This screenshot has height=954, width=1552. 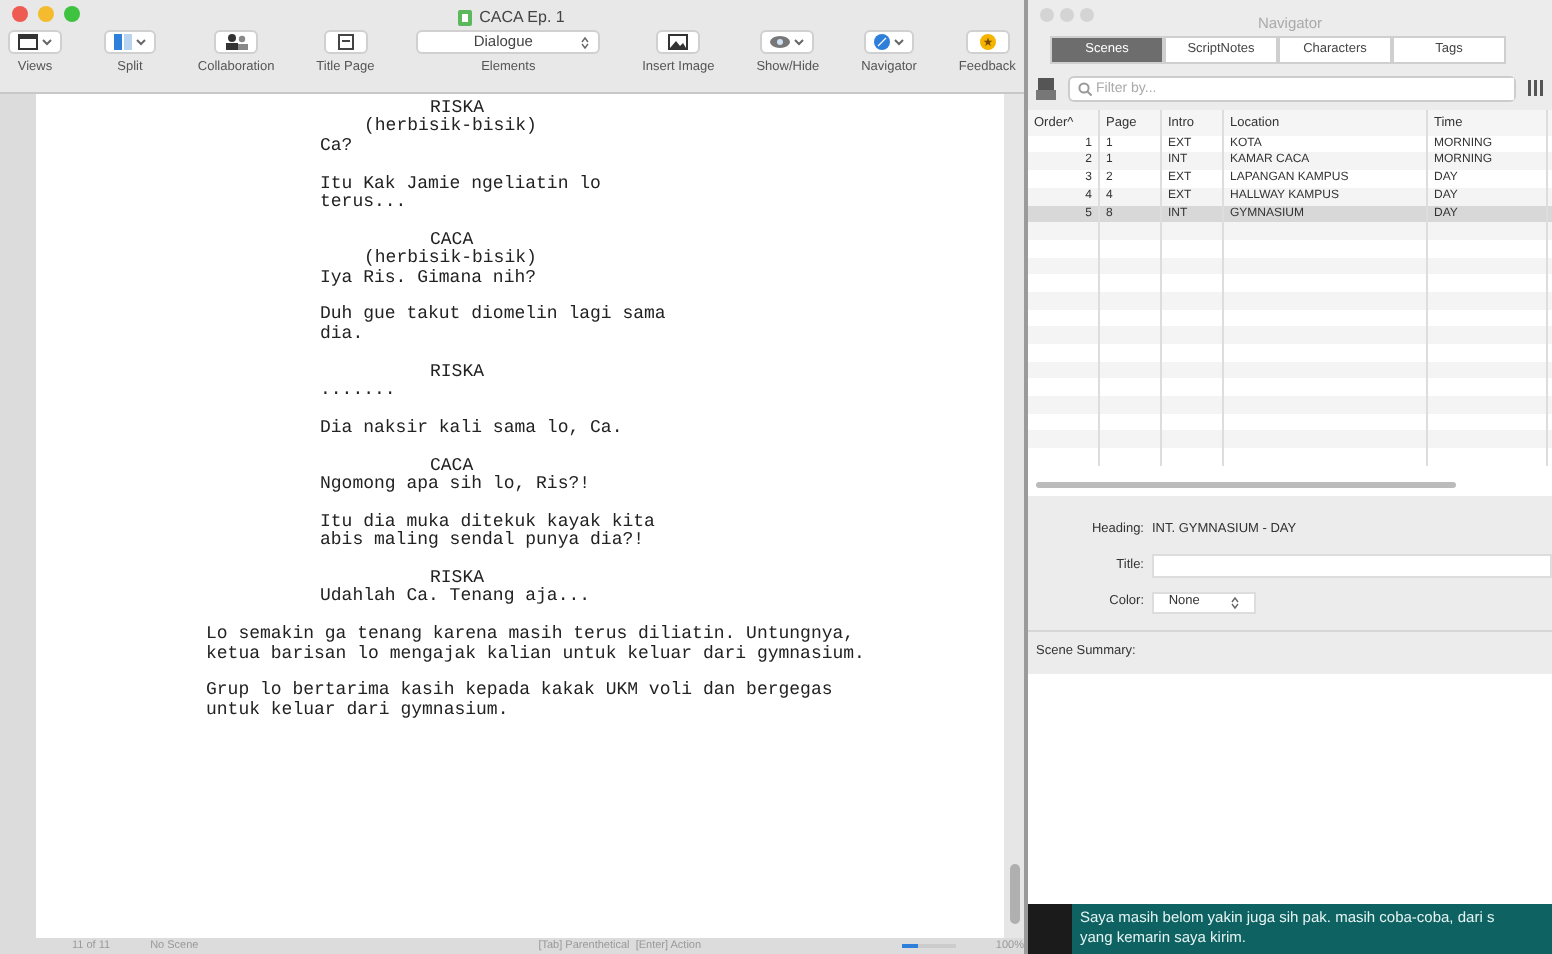 What do you see at coordinates (429, 279) in the screenshot?
I see `dialogue-text: Iya Ris. Gimana nih?` at bounding box center [429, 279].